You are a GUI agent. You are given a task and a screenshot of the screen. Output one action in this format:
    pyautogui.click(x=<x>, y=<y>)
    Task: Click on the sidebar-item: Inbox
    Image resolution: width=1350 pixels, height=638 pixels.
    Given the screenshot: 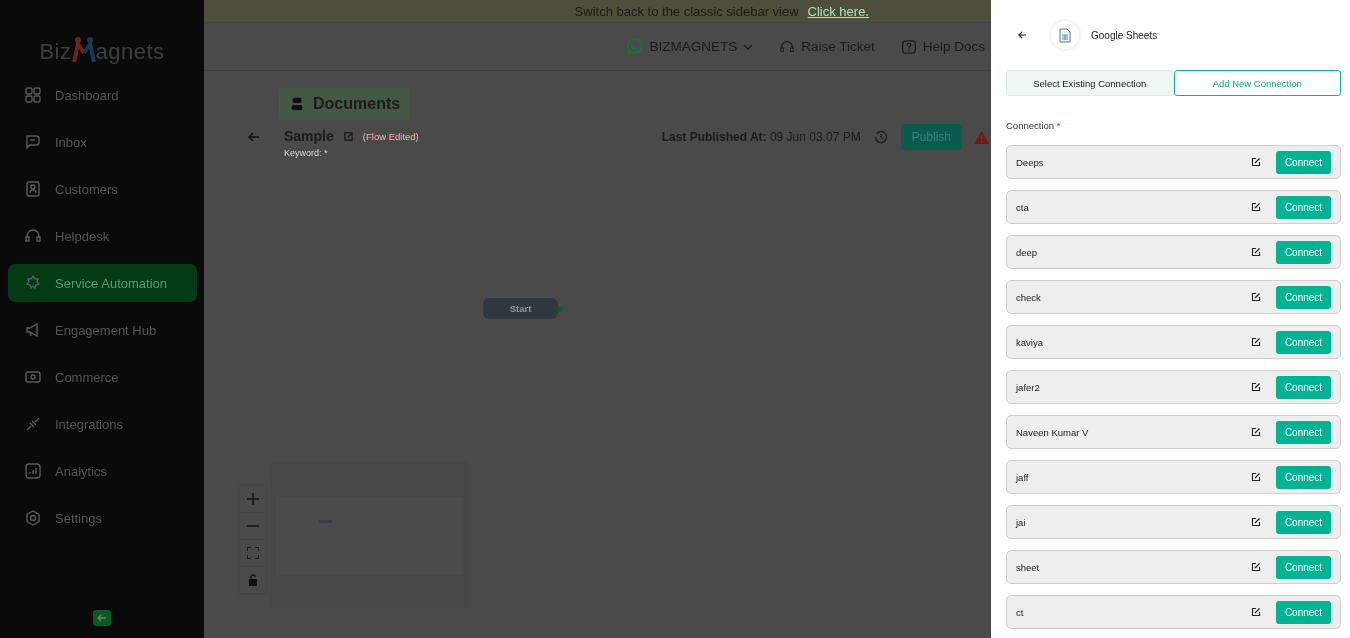 What is the action you would take?
    pyautogui.click(x=102, y=142)
    